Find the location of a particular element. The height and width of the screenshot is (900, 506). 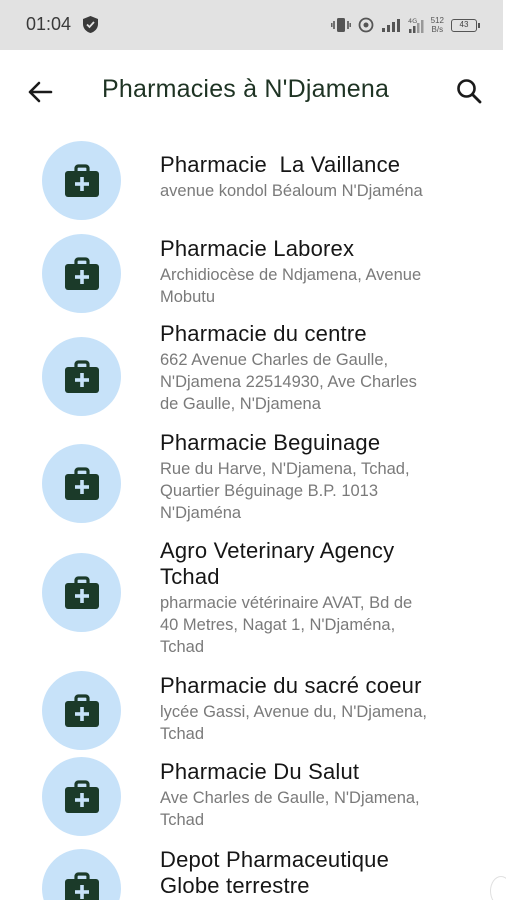

svg-text: 4G is located at coordinates (412, 21).